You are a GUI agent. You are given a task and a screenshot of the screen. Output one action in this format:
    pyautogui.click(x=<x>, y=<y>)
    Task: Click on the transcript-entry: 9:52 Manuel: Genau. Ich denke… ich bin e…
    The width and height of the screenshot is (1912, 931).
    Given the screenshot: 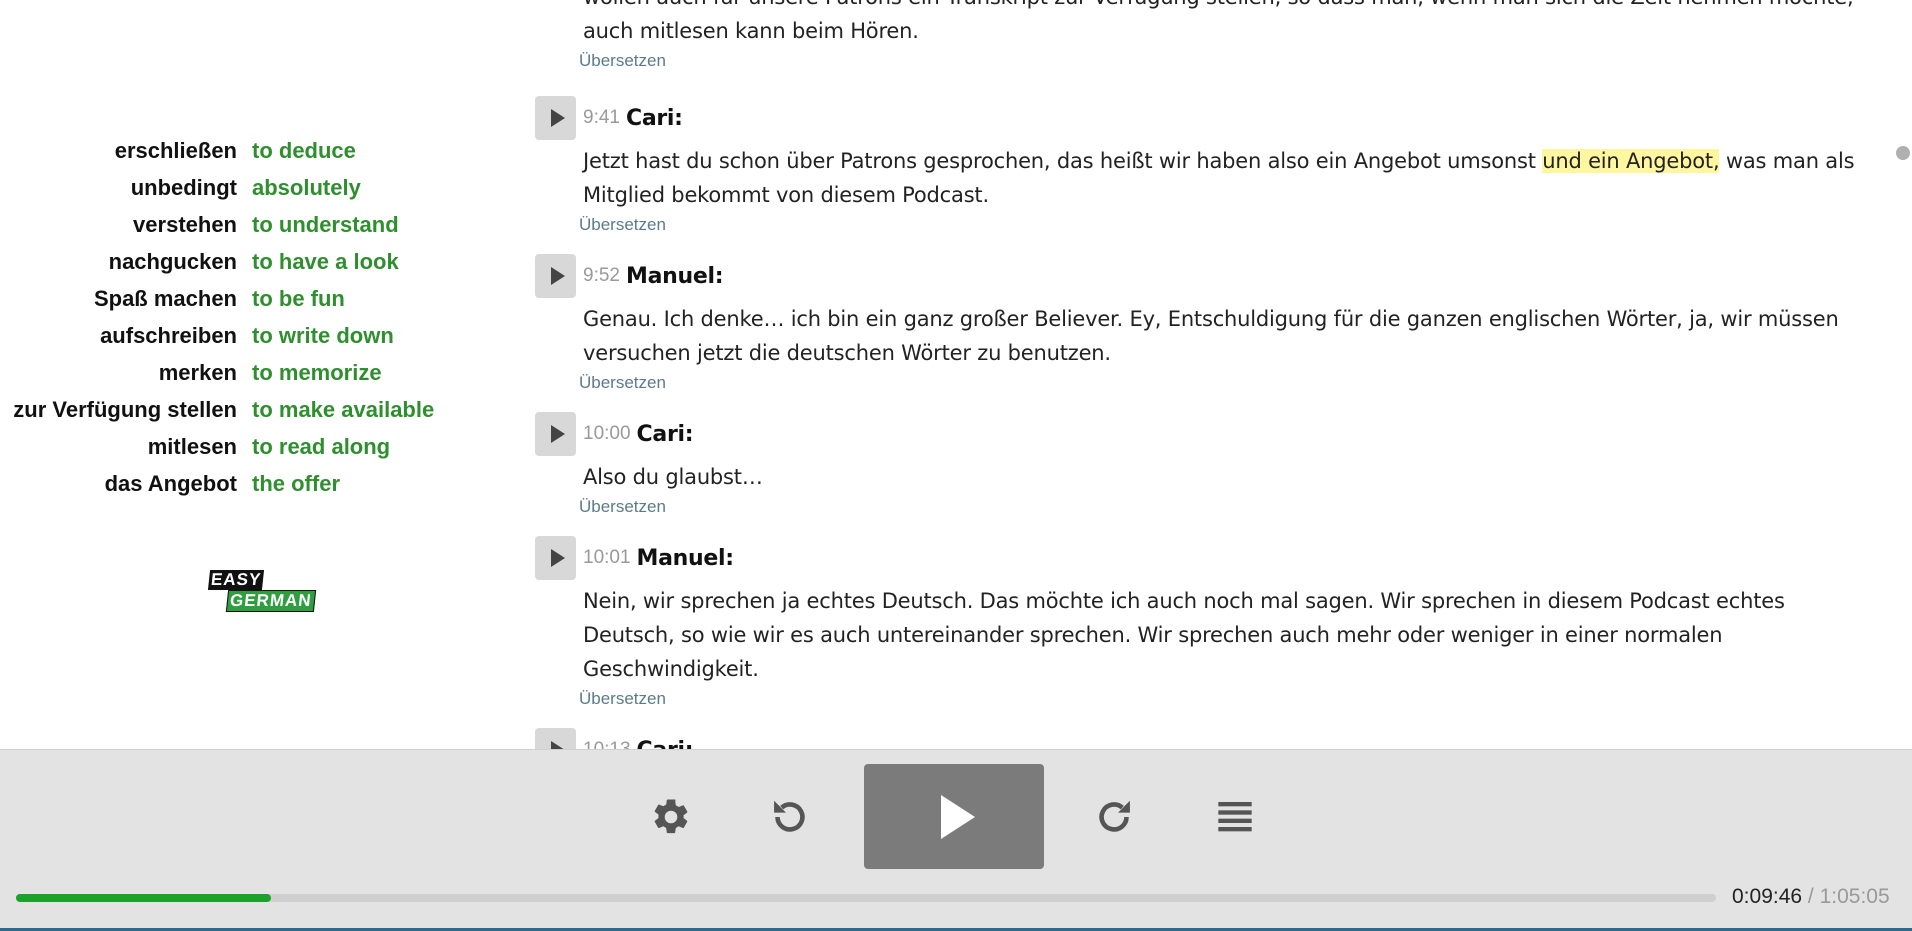 What is the action you would take?
    pyautogui.click(x=1195, y=324)
    